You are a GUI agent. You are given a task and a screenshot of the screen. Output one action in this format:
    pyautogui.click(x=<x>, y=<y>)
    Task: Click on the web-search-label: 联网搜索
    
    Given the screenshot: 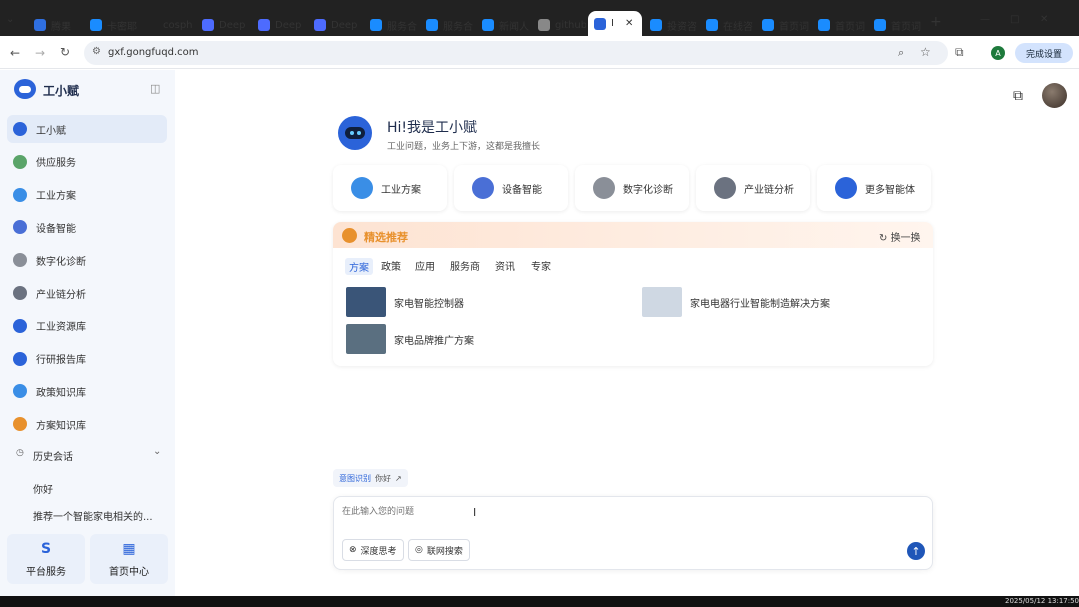 What is the action you would take?
    pyautogui.click(x=444, y=551)
    